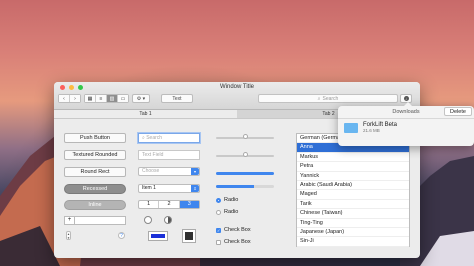  I want to click on nav-segment: ‹ ›, so click(69, 98).